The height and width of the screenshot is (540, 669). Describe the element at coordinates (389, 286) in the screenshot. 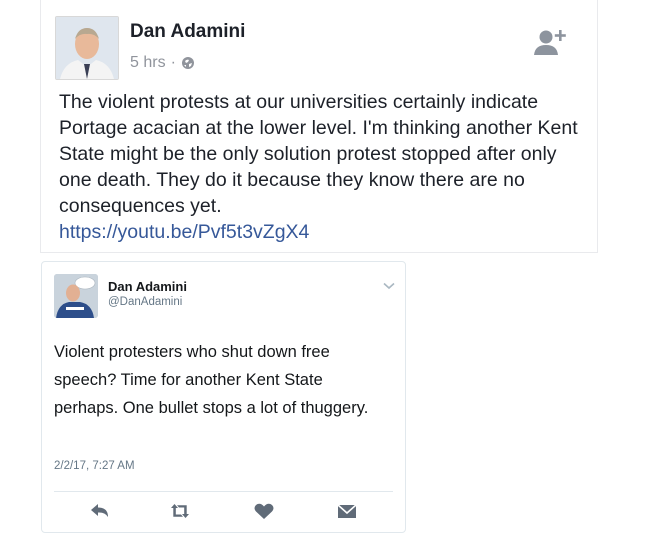

I see `chevron-down-icon` at that location.